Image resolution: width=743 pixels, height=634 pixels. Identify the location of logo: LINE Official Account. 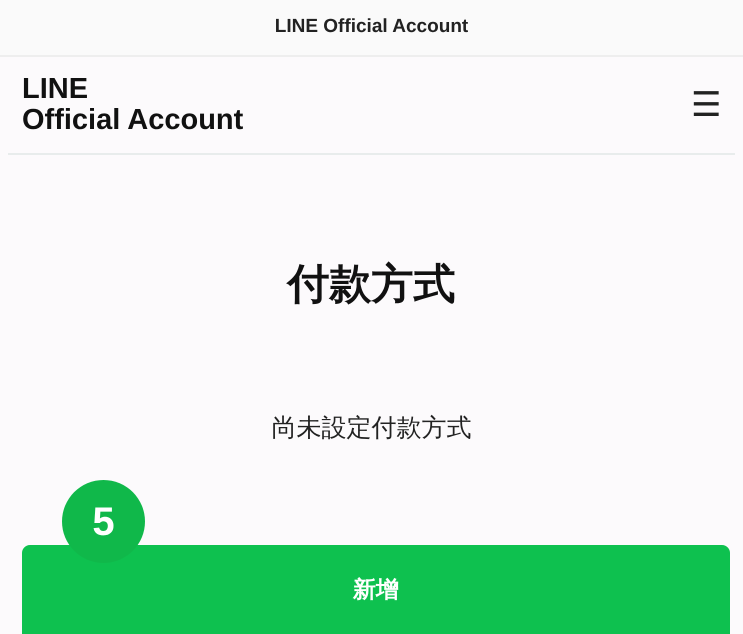
(133, 105).